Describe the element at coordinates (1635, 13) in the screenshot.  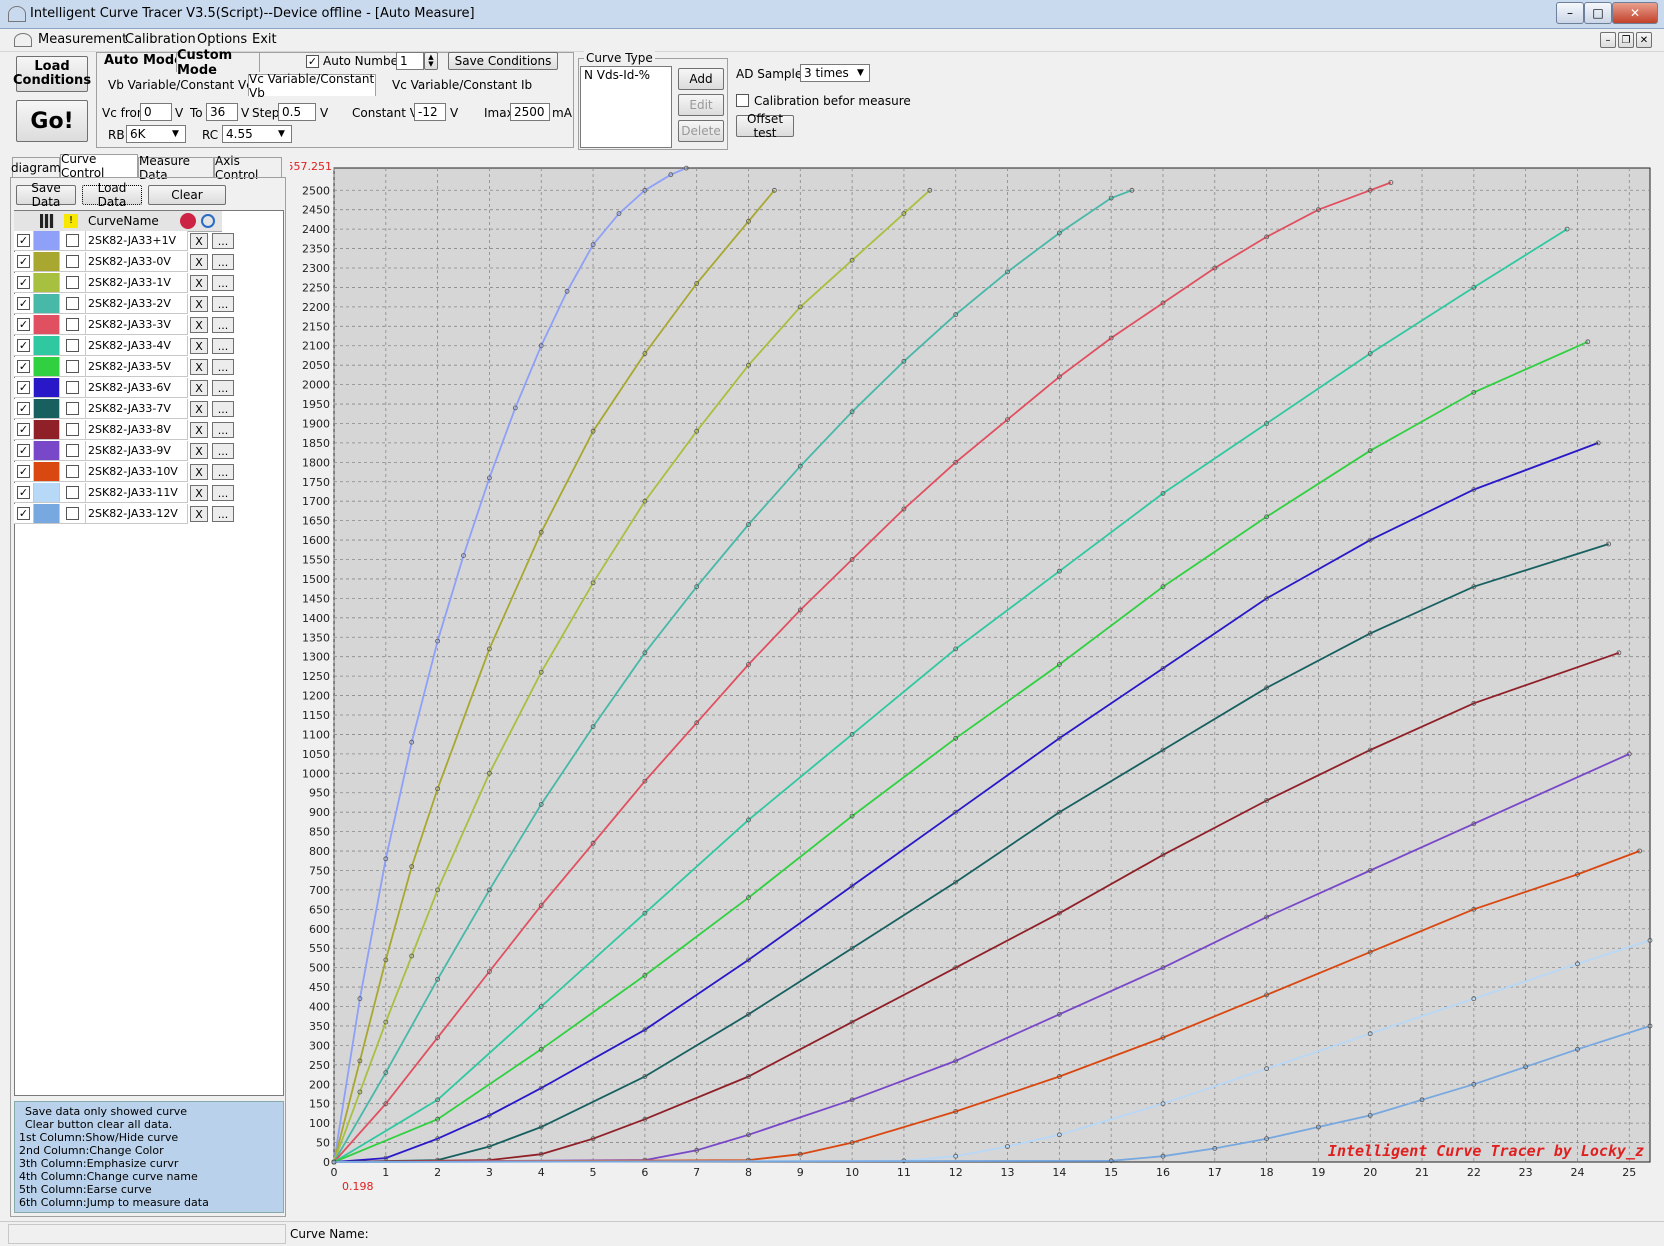
I see `close-button: ✕` at that location.